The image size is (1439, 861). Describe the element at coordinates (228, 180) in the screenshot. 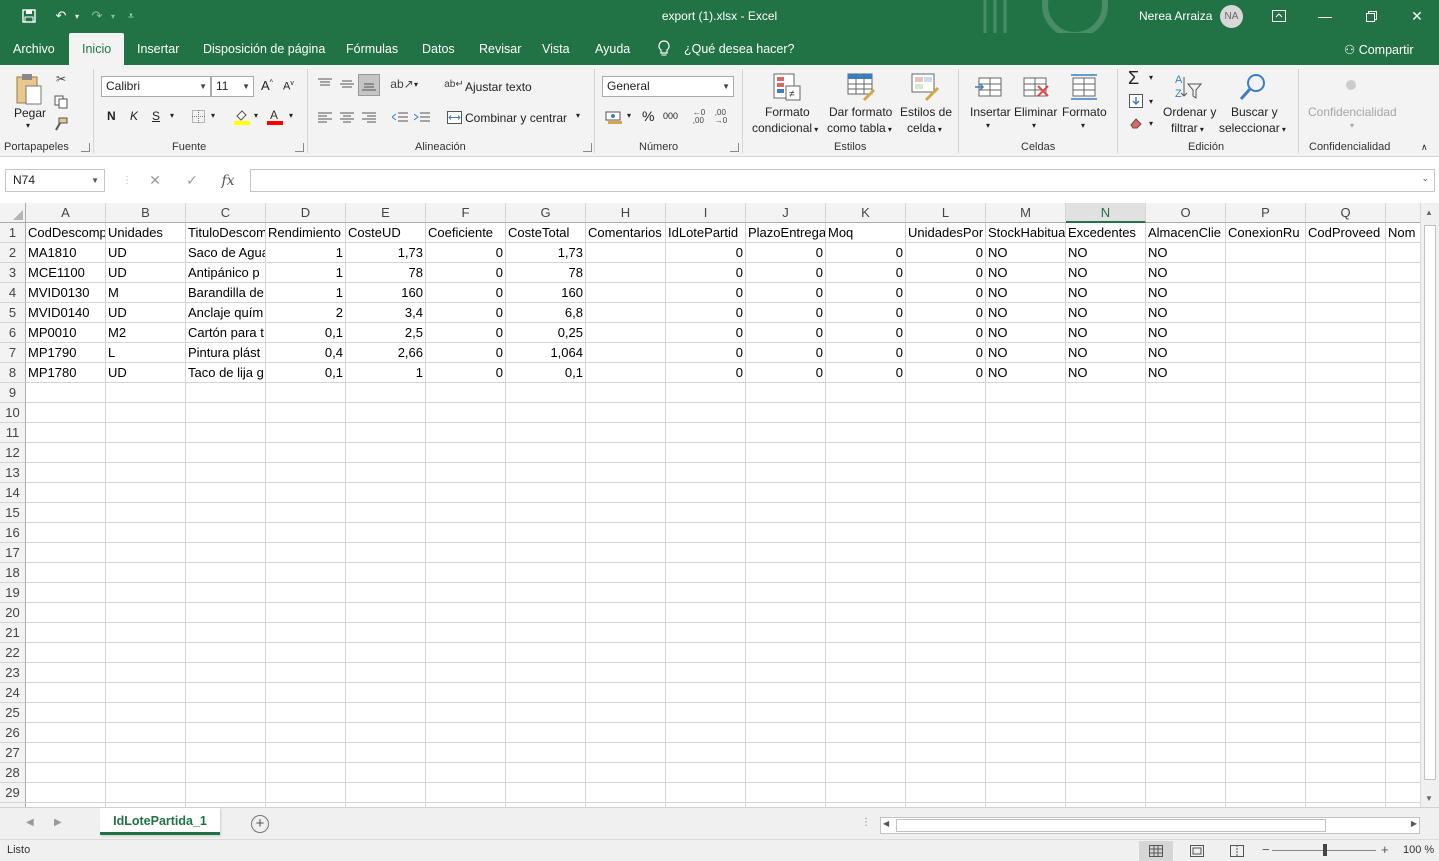

I see `insert-function-button: fx` at that location.